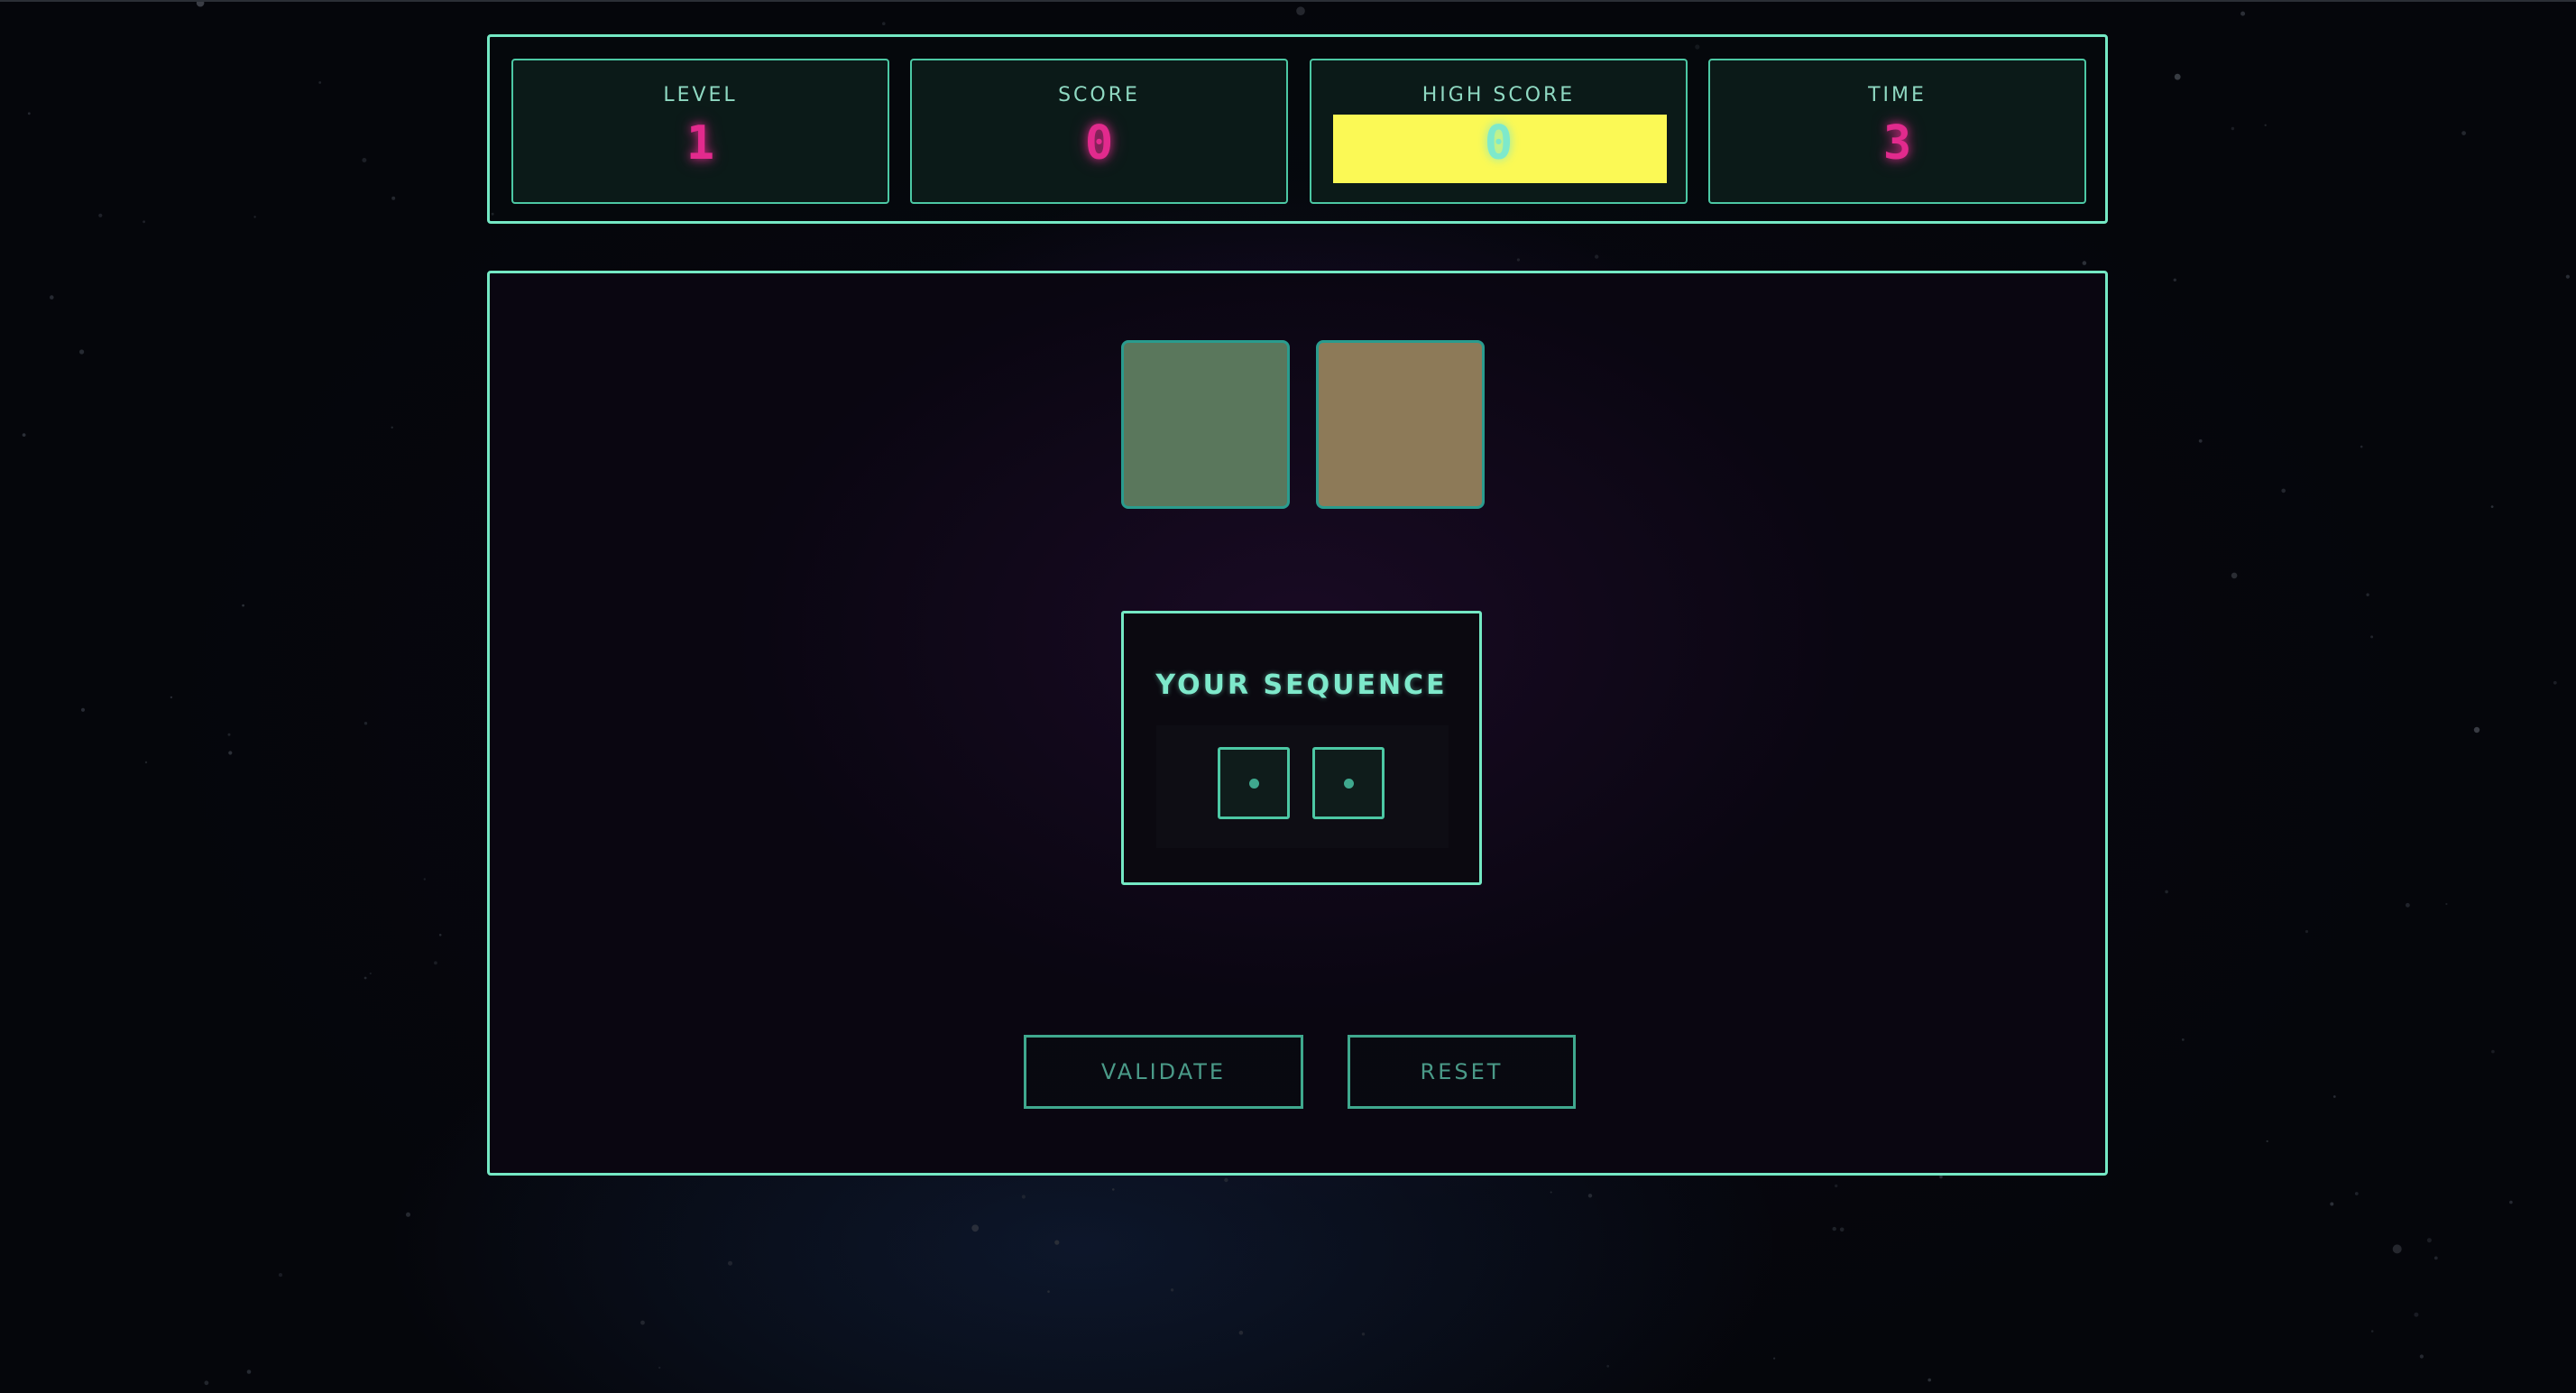 The image size is (2576, 1393). I want to click on reset-button: RESET, so click(1462, 1072).